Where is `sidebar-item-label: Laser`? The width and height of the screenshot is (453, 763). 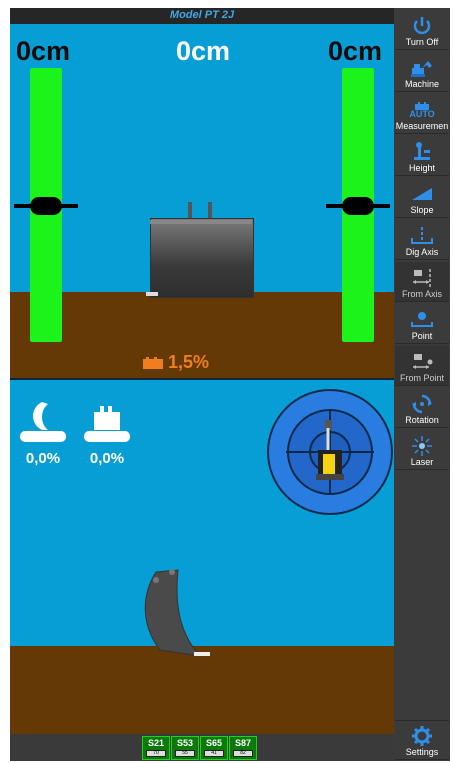 sidebar-item-label: Laser is located at coordinates (422, 462).